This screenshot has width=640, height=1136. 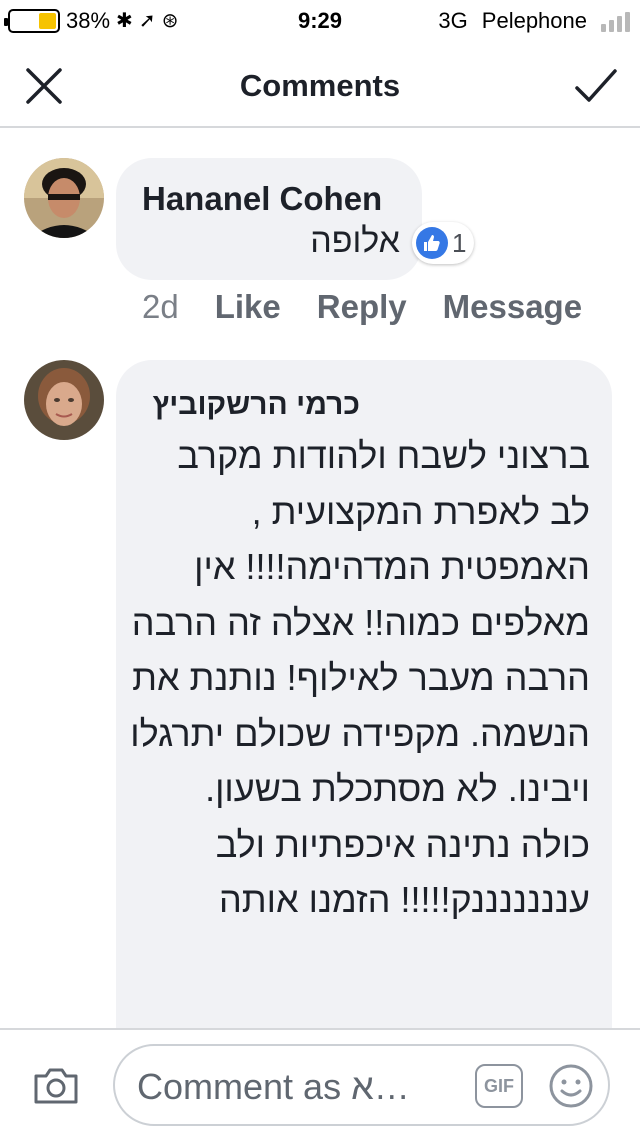 What do you see at coordinates (250, 405) in the screenshot?
I see `comment-author: כרמי הרשקוביץ` at bounding box center [250, 405].